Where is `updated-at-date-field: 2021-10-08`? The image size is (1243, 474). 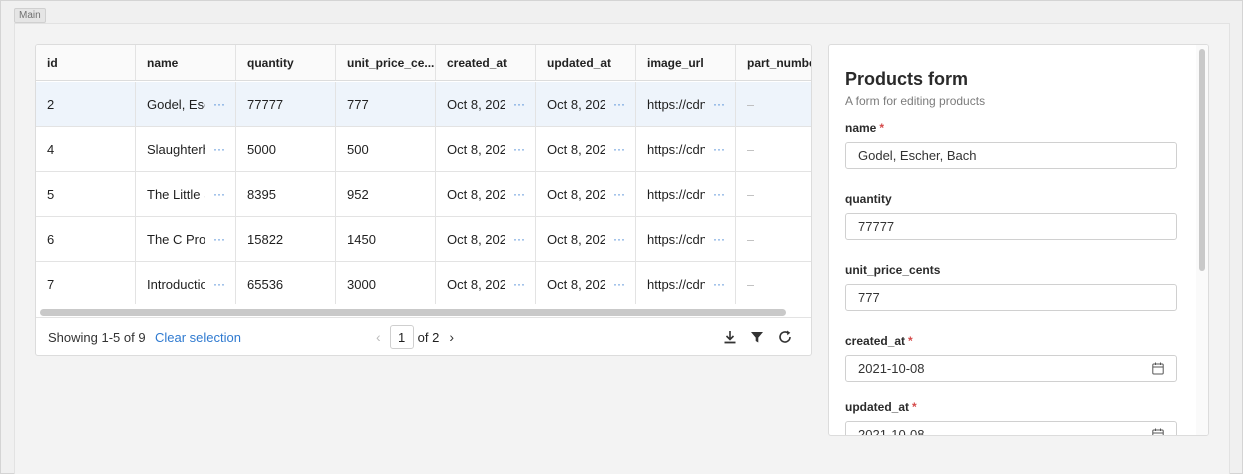 updated-at-date-field: 2021-10-08 is located at coordinates (1011, 428).